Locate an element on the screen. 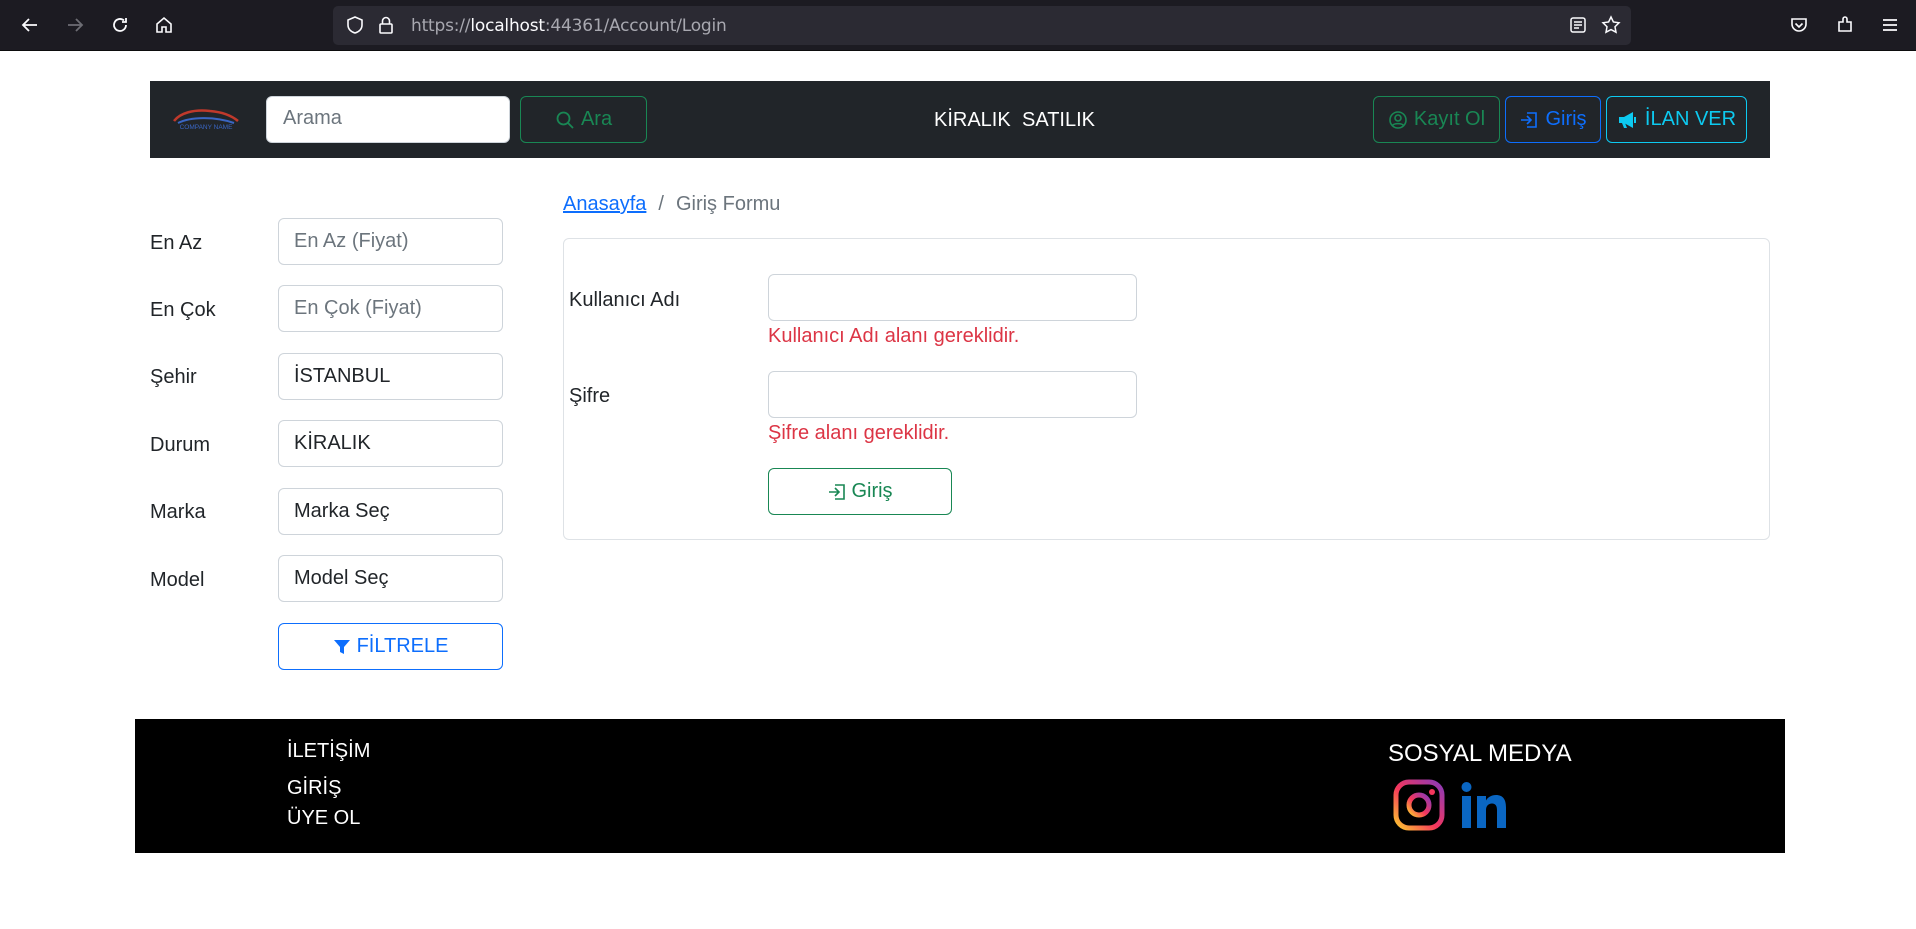 This screenshot has height=929, width=1916. filter-max-label: En Çok is located at coordinates (183, 310).